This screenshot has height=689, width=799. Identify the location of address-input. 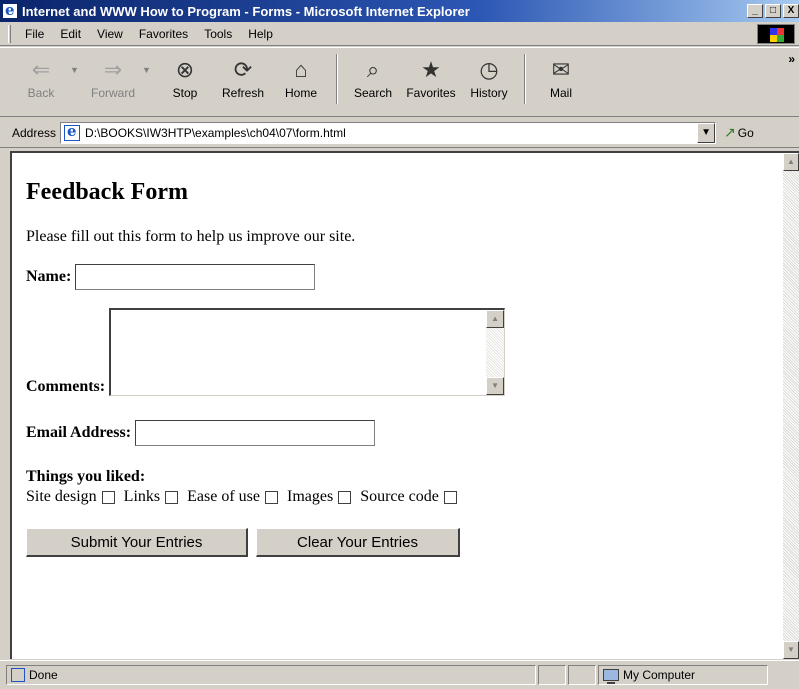
(390, 132).